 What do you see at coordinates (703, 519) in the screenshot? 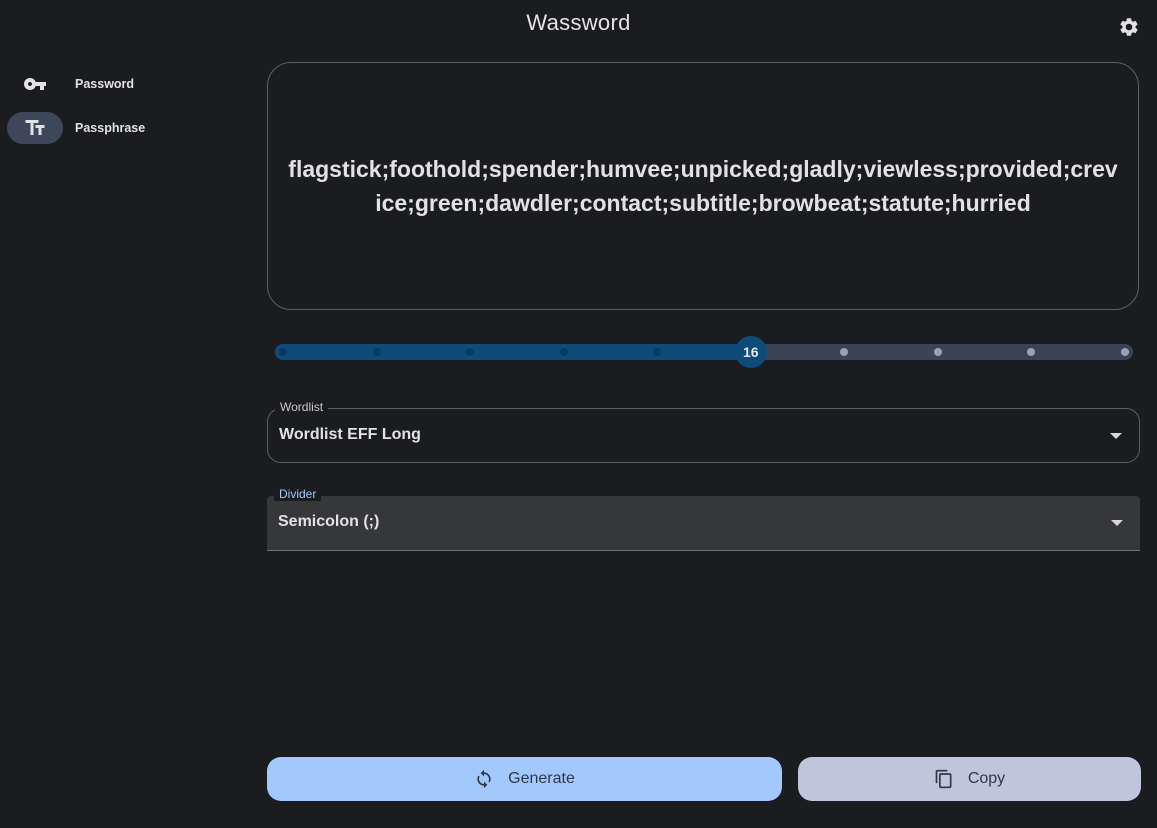
I see `divider-select: Divider Semicolon (;)` at bounding box center [703, 519].